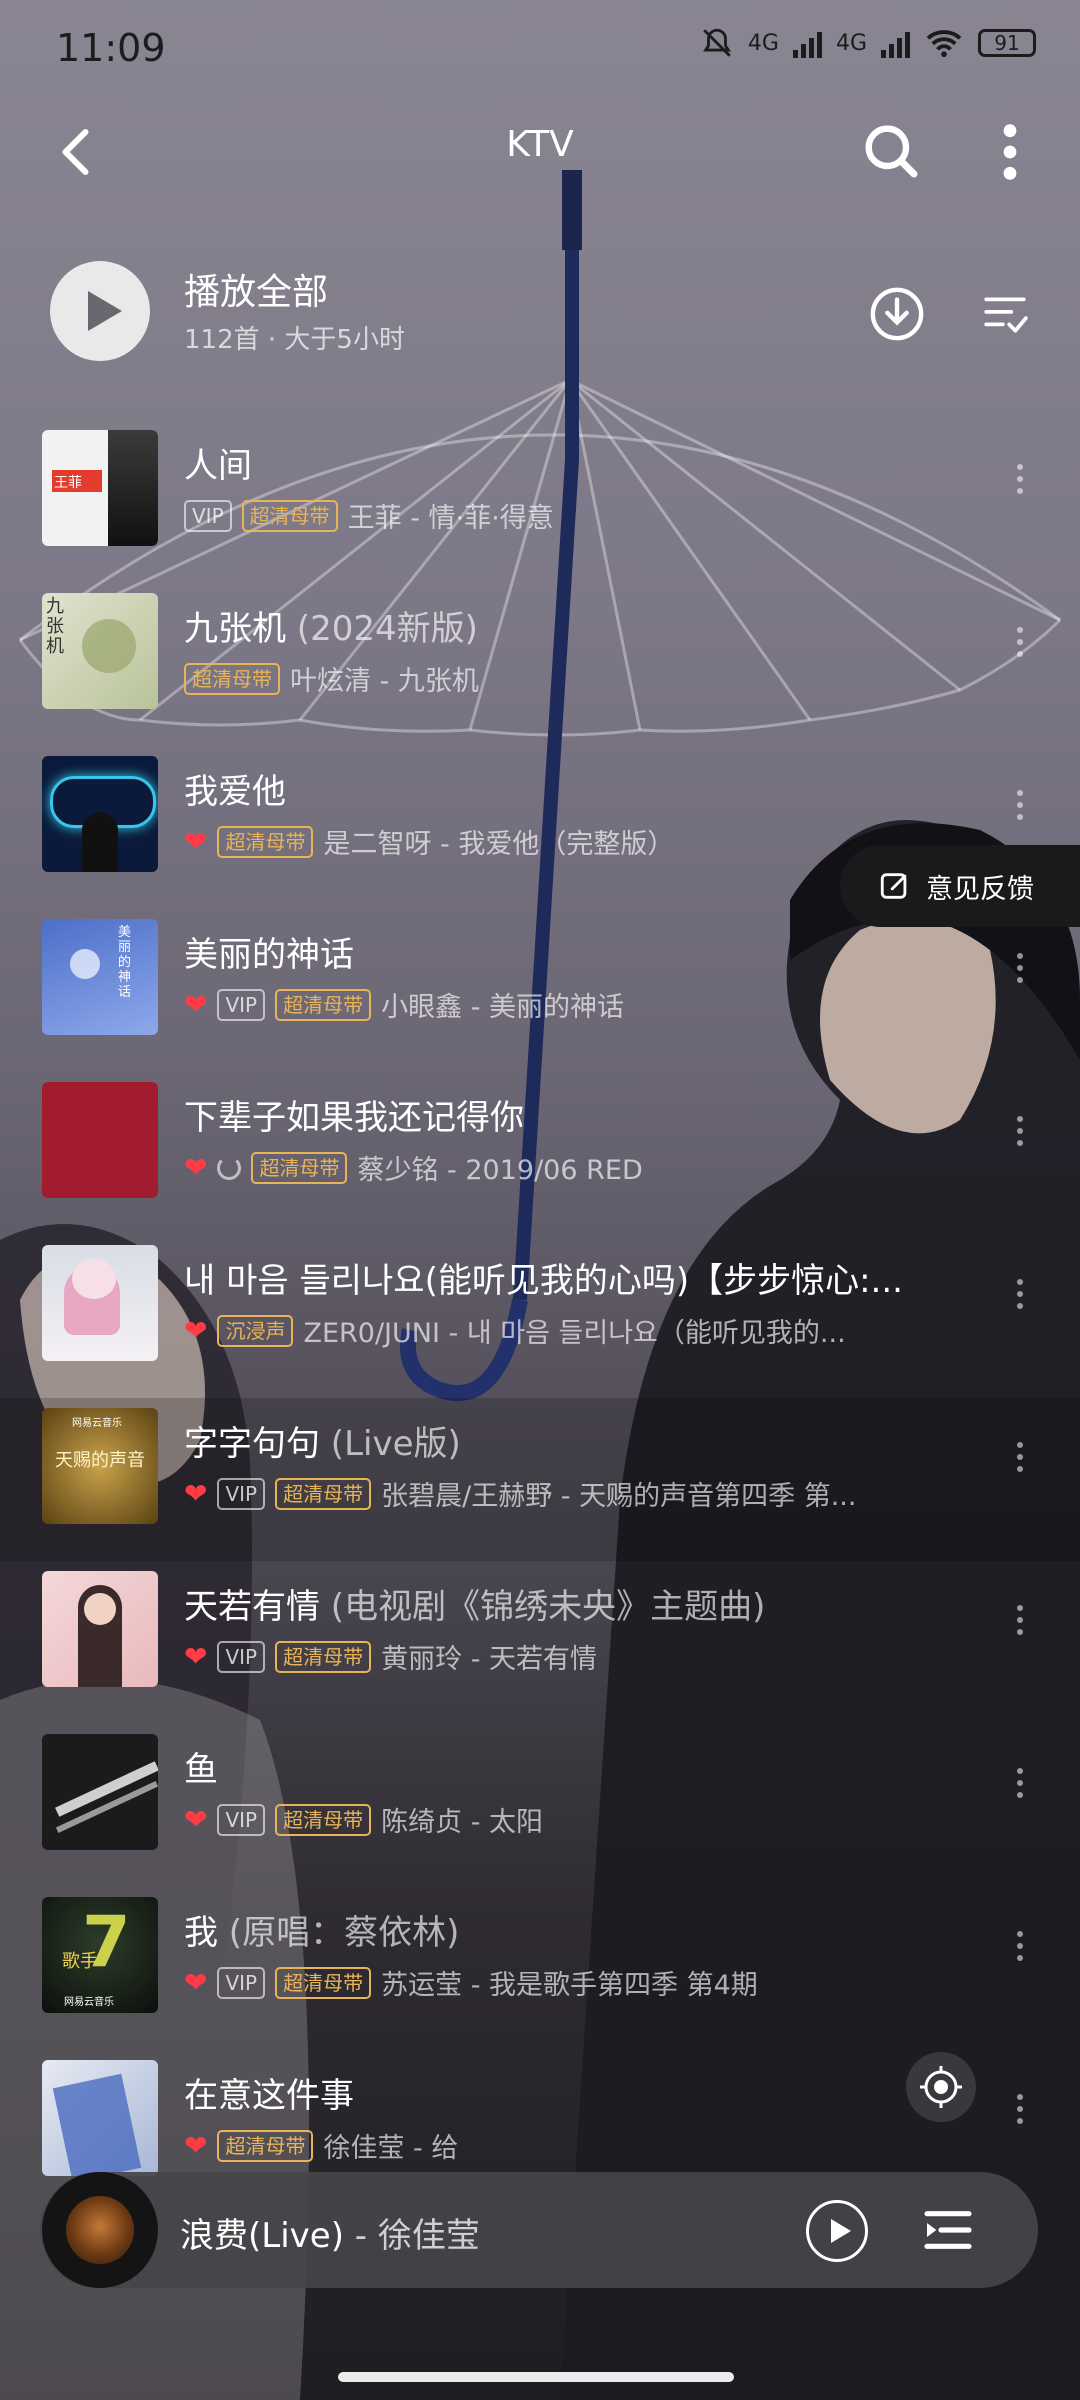 This screenshot has height=2400, width=1080. Describe the element at coordinates (100, 1460) in the screenshot. I see `album-cover-text: 天赐的声音` at that location.